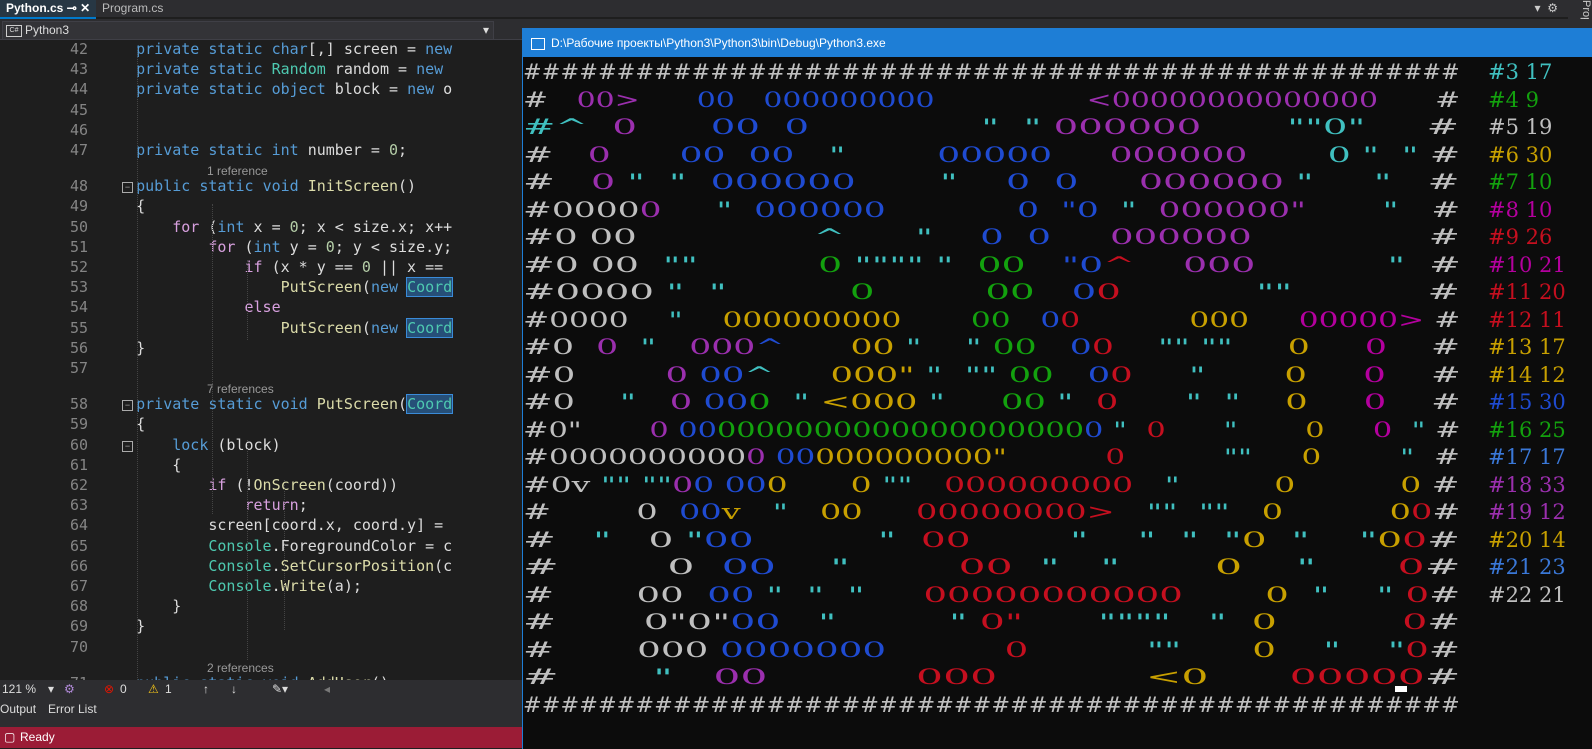 The height and width of the screenshot is (749, 1592). I want to click on code-line: return;, so click(204, 505).